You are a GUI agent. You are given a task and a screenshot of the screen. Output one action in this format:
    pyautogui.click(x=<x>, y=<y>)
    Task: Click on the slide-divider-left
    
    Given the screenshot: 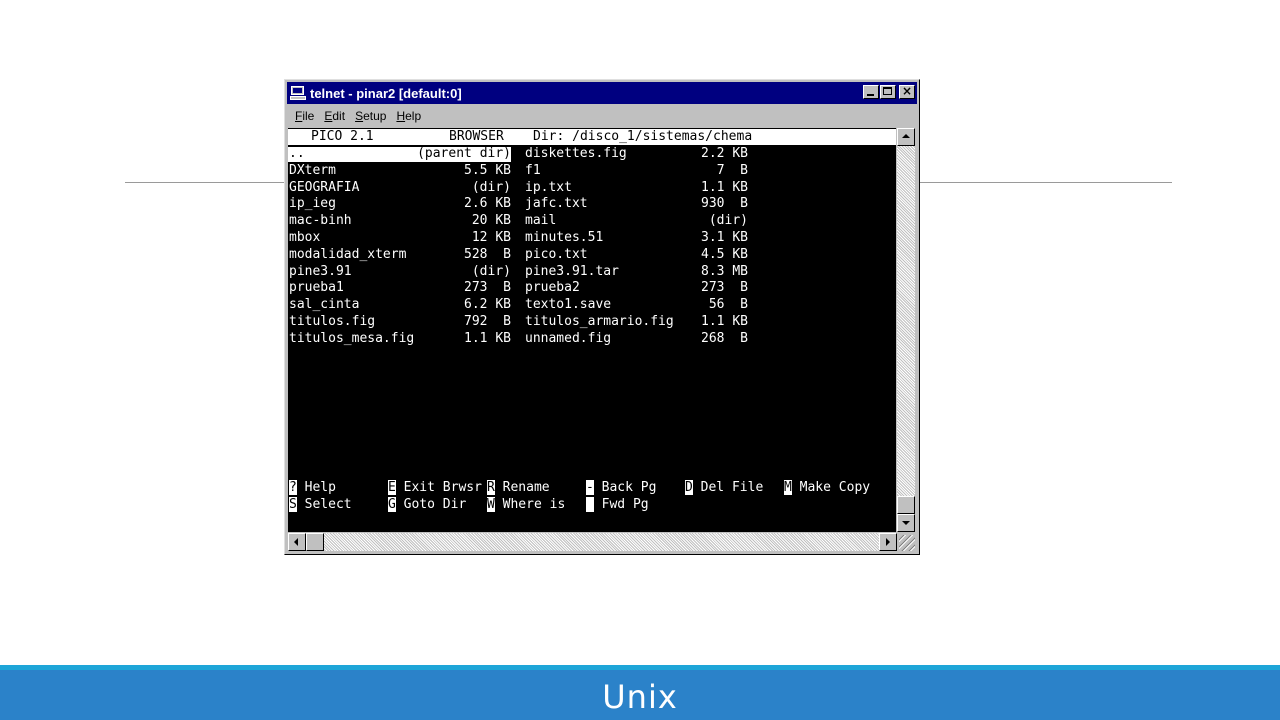 What is the action you would take?
    pyautogui.click(x=205, y=182)
    